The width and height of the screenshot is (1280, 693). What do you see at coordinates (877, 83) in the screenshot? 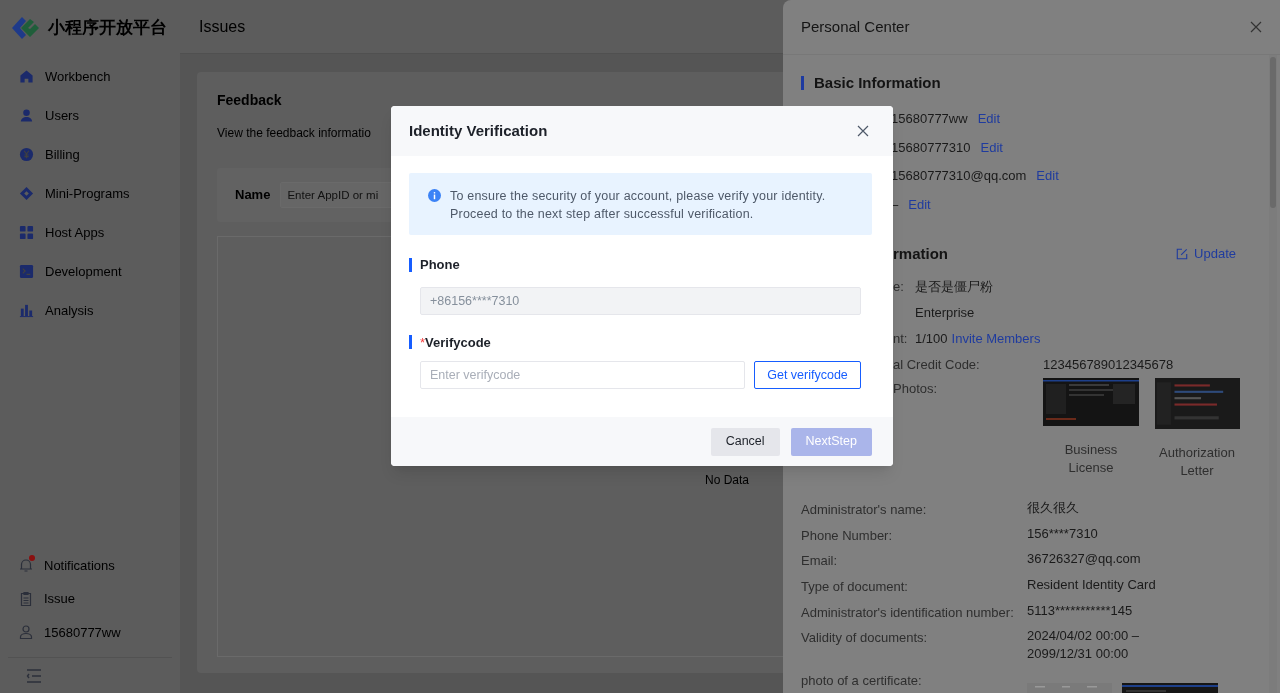
I see `section-title: Basic Information` at bounding box center [877, 83].